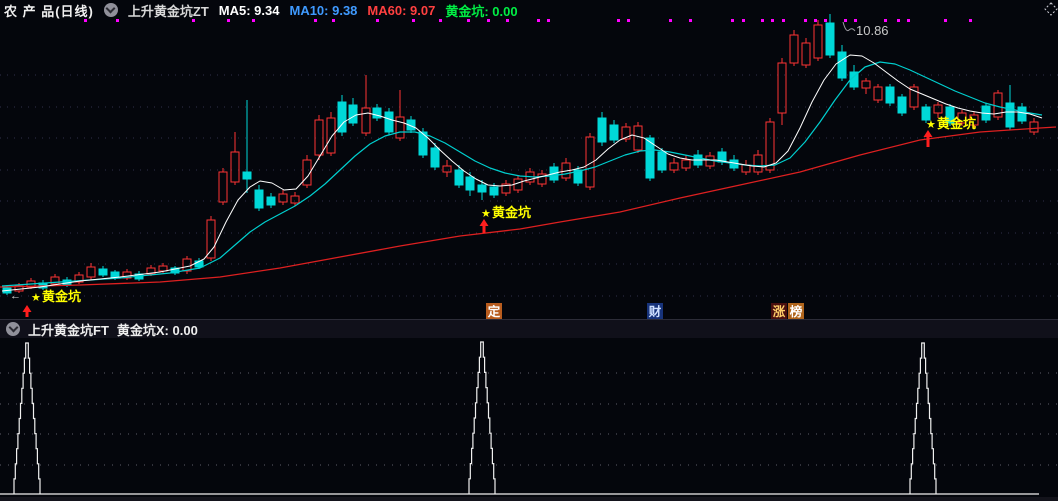  What do you see at coordinates (15, 296) in the screenshot?
I see `left-arrow-mark: ←` at bounding box center [15, 296].